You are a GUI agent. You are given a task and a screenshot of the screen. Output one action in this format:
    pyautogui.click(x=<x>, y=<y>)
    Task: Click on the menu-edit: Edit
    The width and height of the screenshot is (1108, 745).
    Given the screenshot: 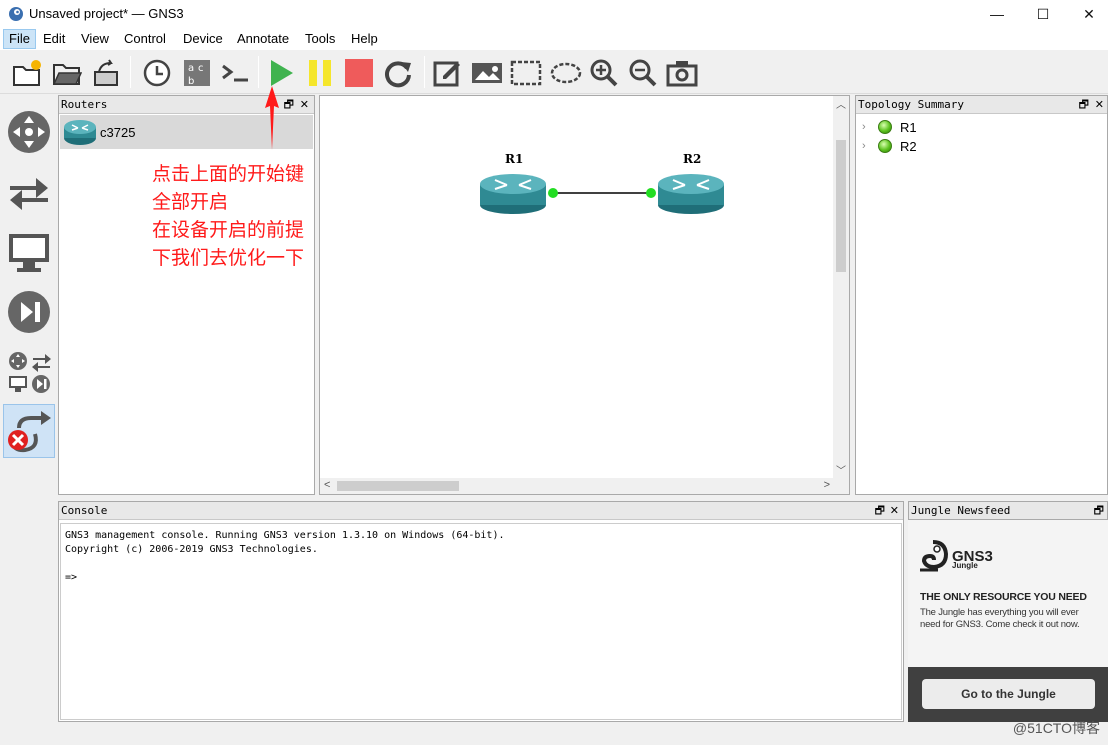 What is the action you would take?
    pyautogui.click(x=54, y=38)
    